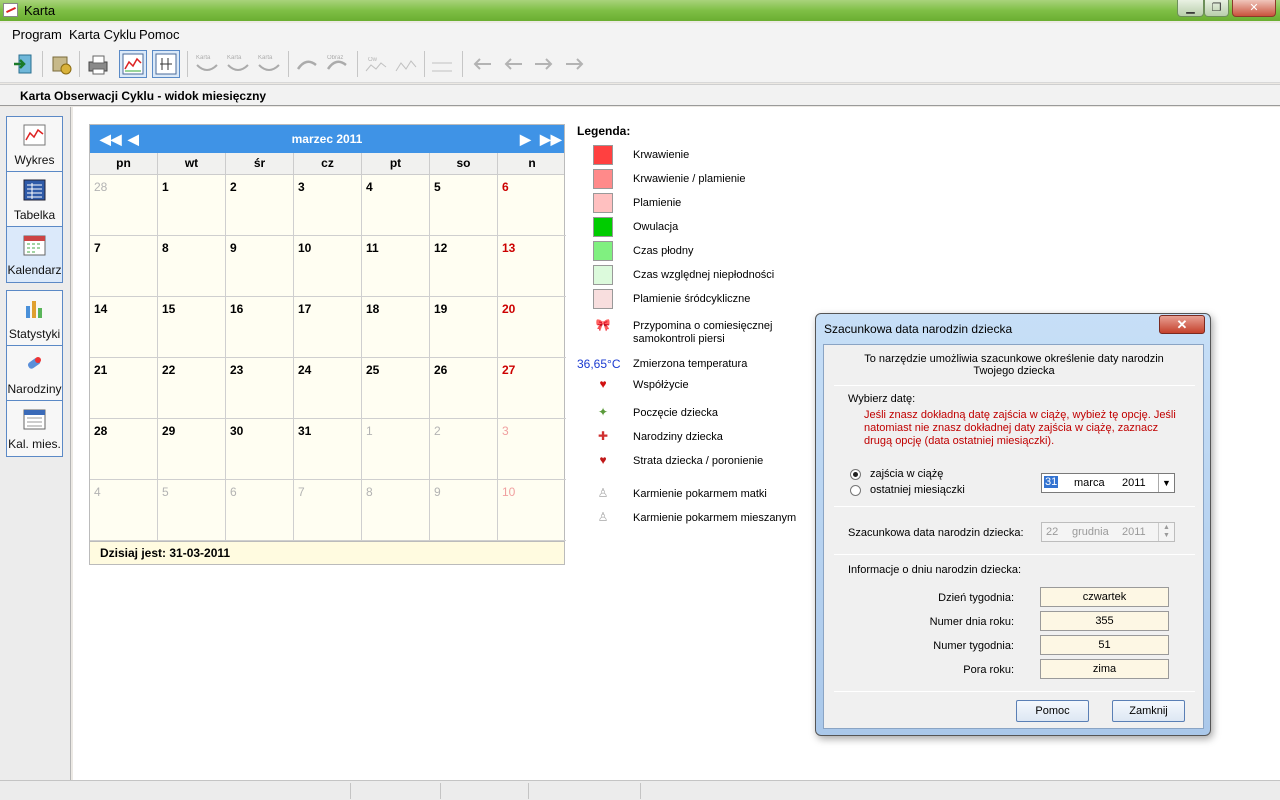 The image size is (1280, 800). I want to click on sidebar-item-label: Kalendarz, so click(34, 270).